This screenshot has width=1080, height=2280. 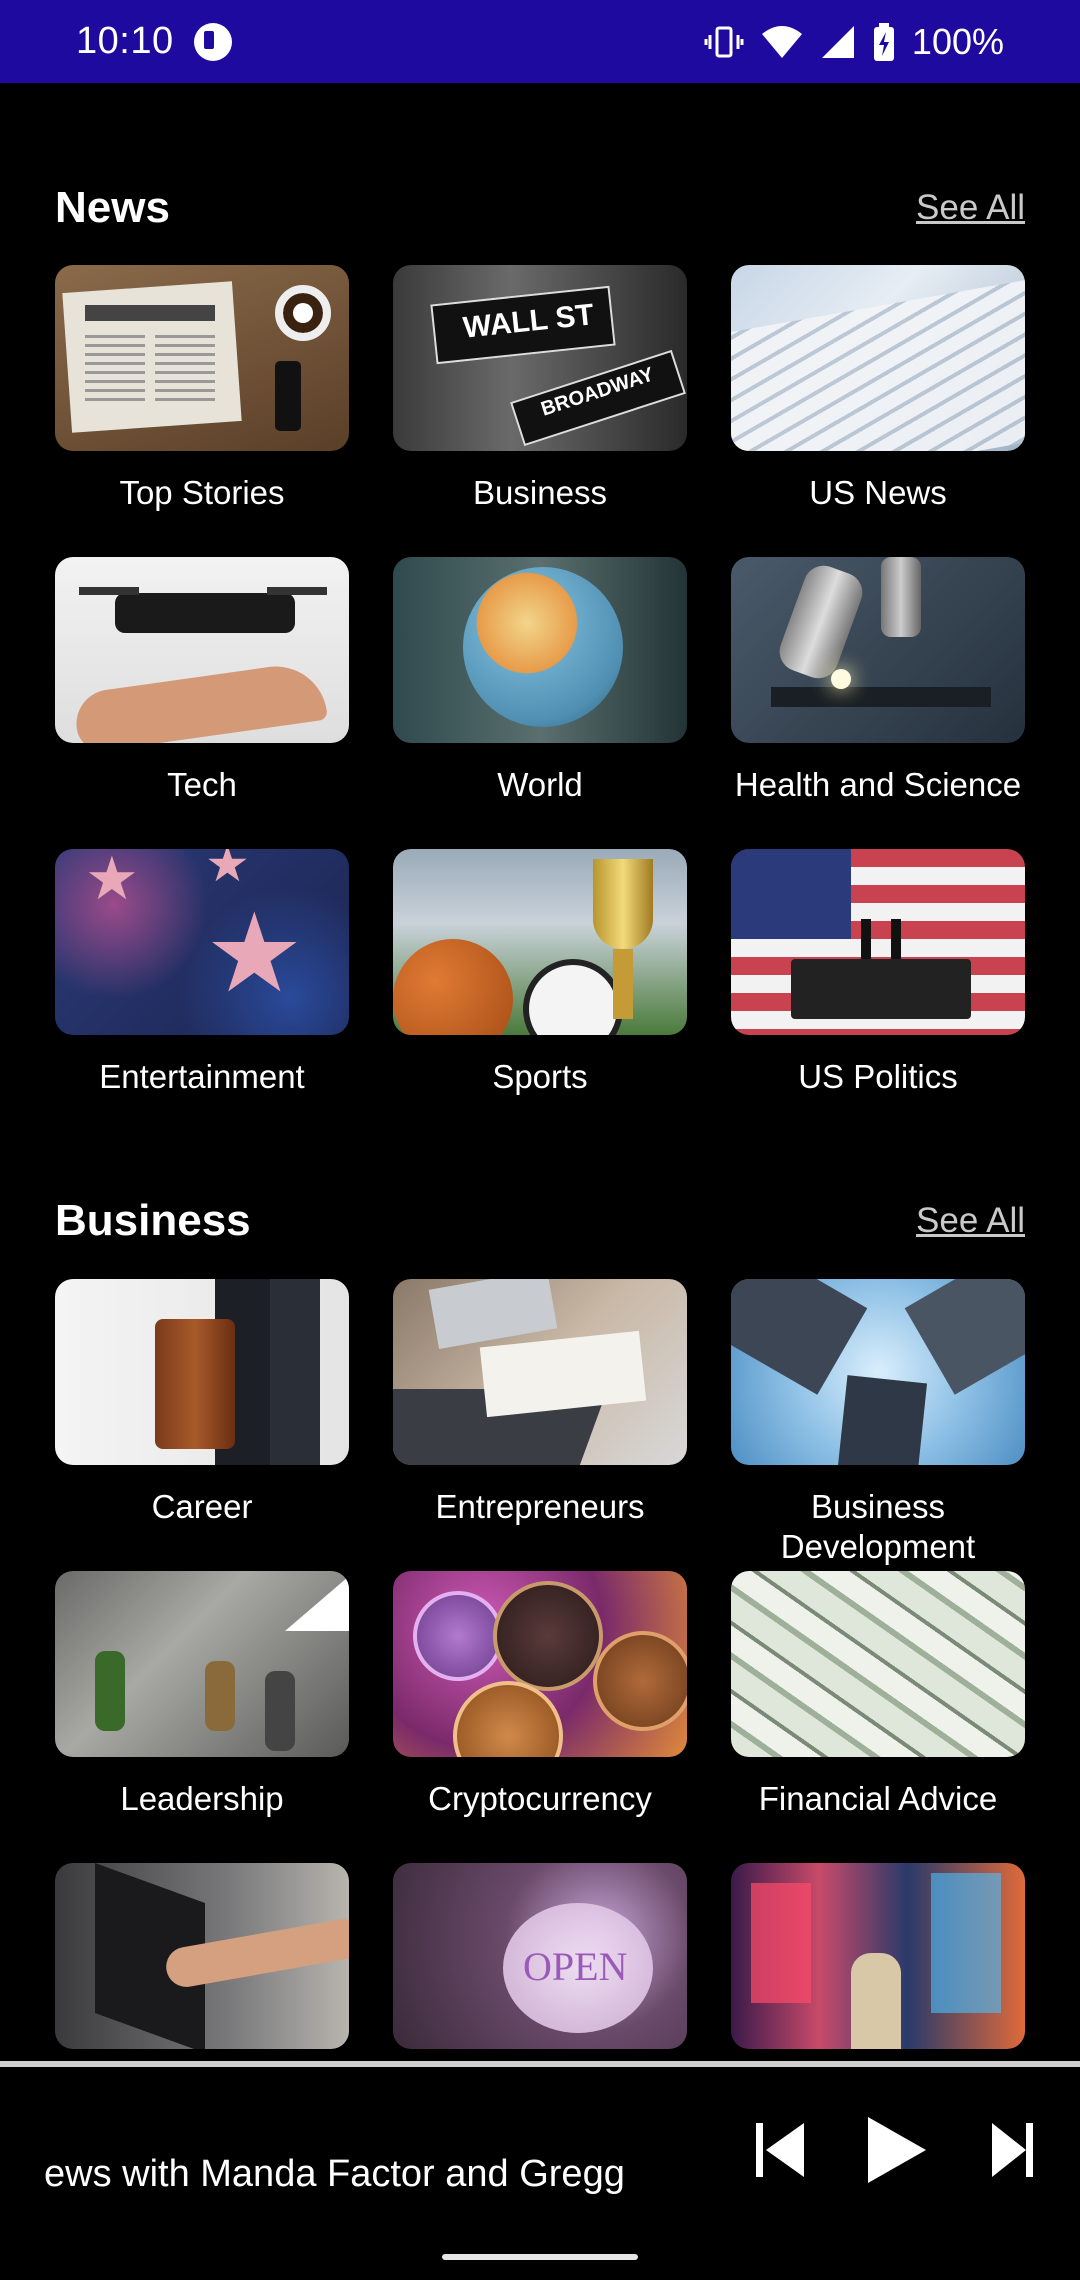 What do you see at coordinates (540, 1372) in the screenshot?
I see `laptop-desk-writing-image` at bounding box center [540, 1372].